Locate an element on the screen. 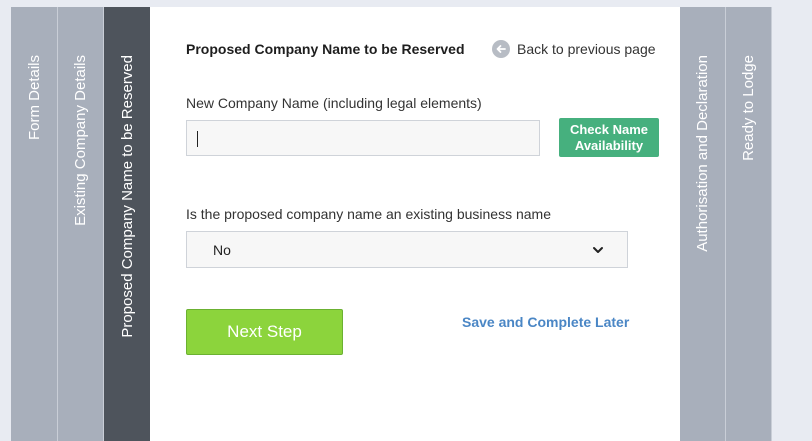 The height and width of the screenshot is (441, 812). step-tab-label: Form Details is located at coordinates (34, 98).